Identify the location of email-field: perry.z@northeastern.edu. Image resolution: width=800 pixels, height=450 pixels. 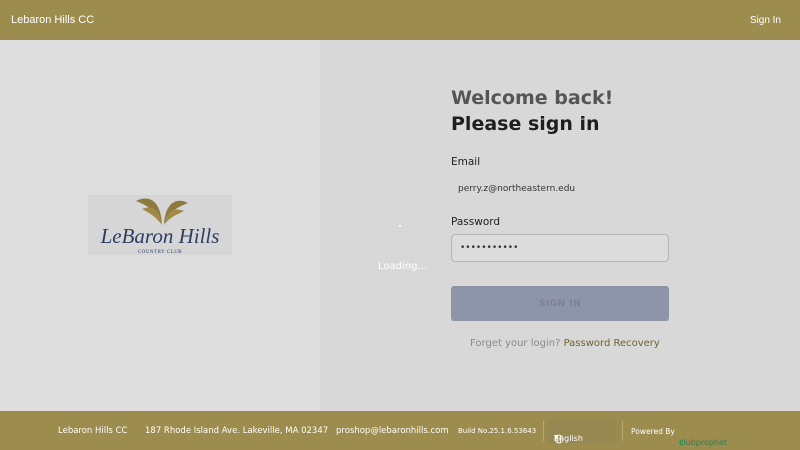
(516, 189).